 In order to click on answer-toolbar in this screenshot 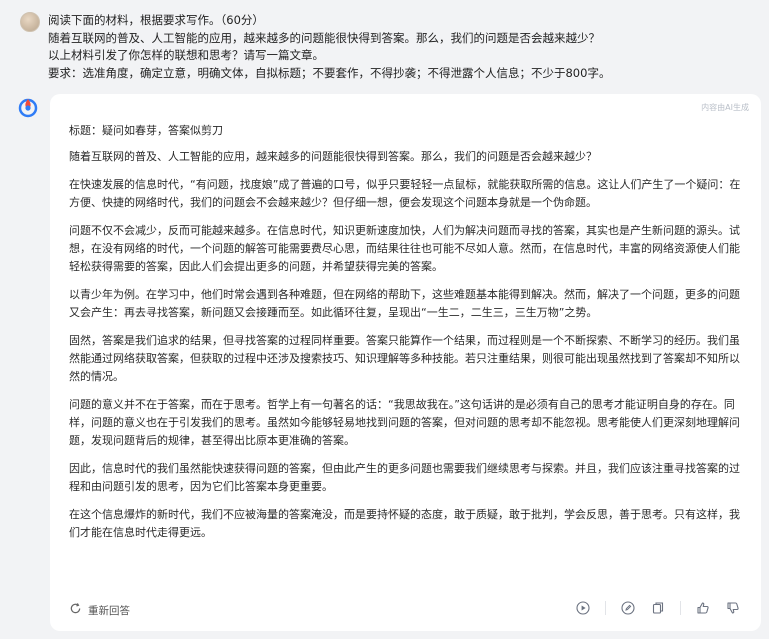, I will do `click(651, 608)`.